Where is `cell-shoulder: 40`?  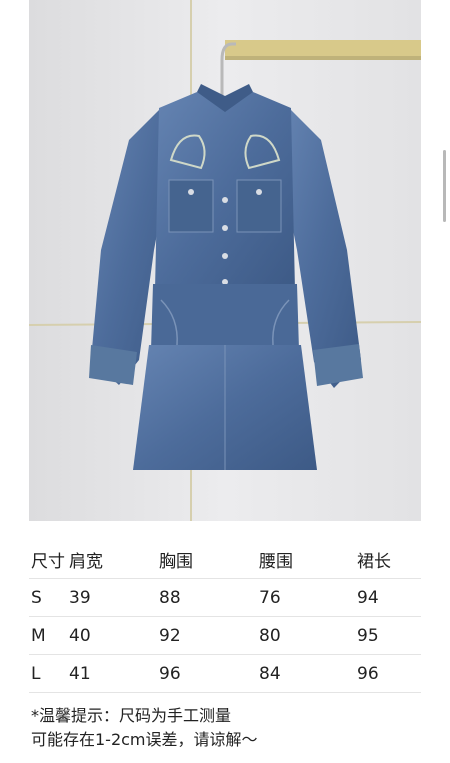 cell-shoulder: 40 is located at coordinates (80, 635).